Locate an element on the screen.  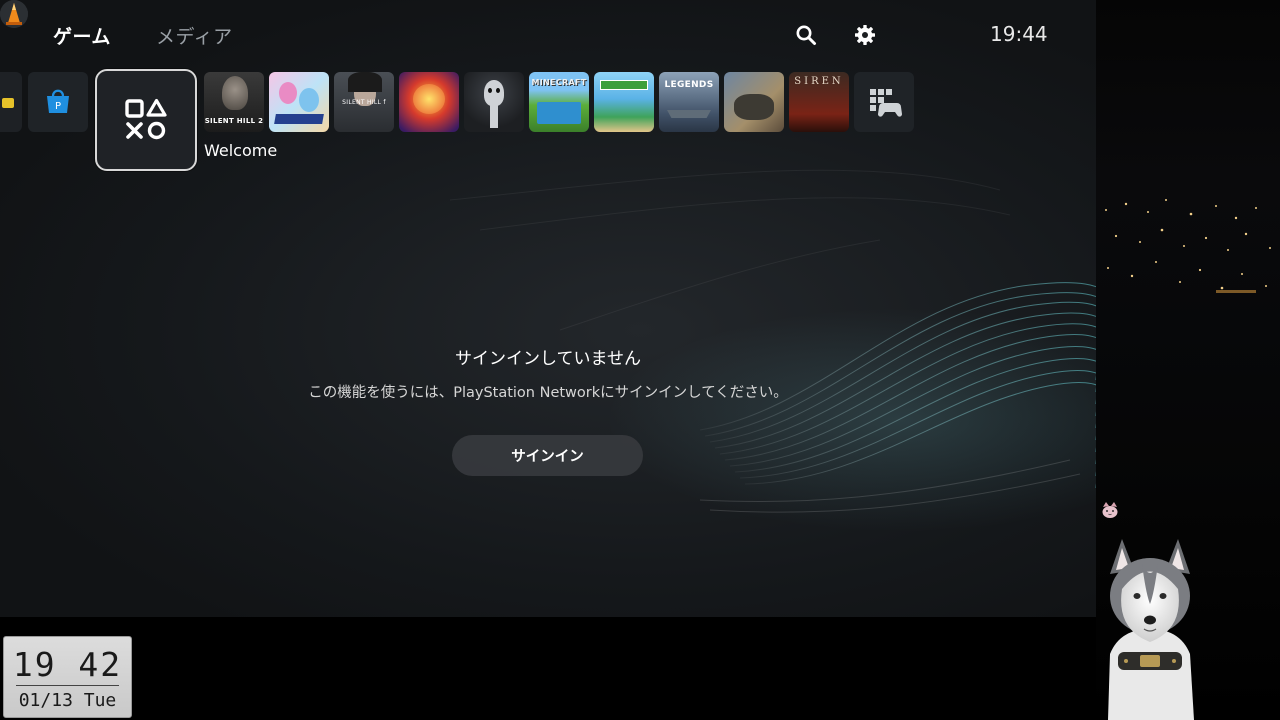
tile-anime-game is located at coordinates (299, 102).